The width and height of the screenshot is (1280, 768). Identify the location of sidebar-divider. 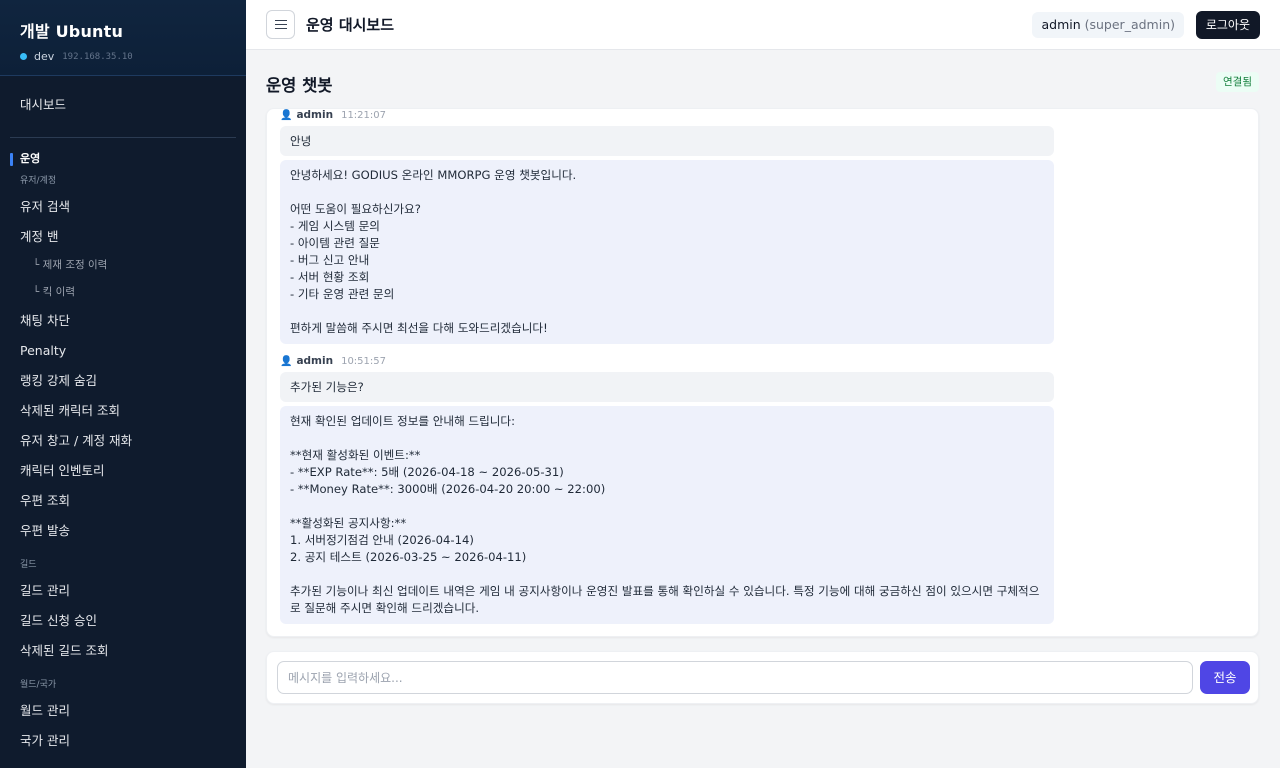
(123, 137).